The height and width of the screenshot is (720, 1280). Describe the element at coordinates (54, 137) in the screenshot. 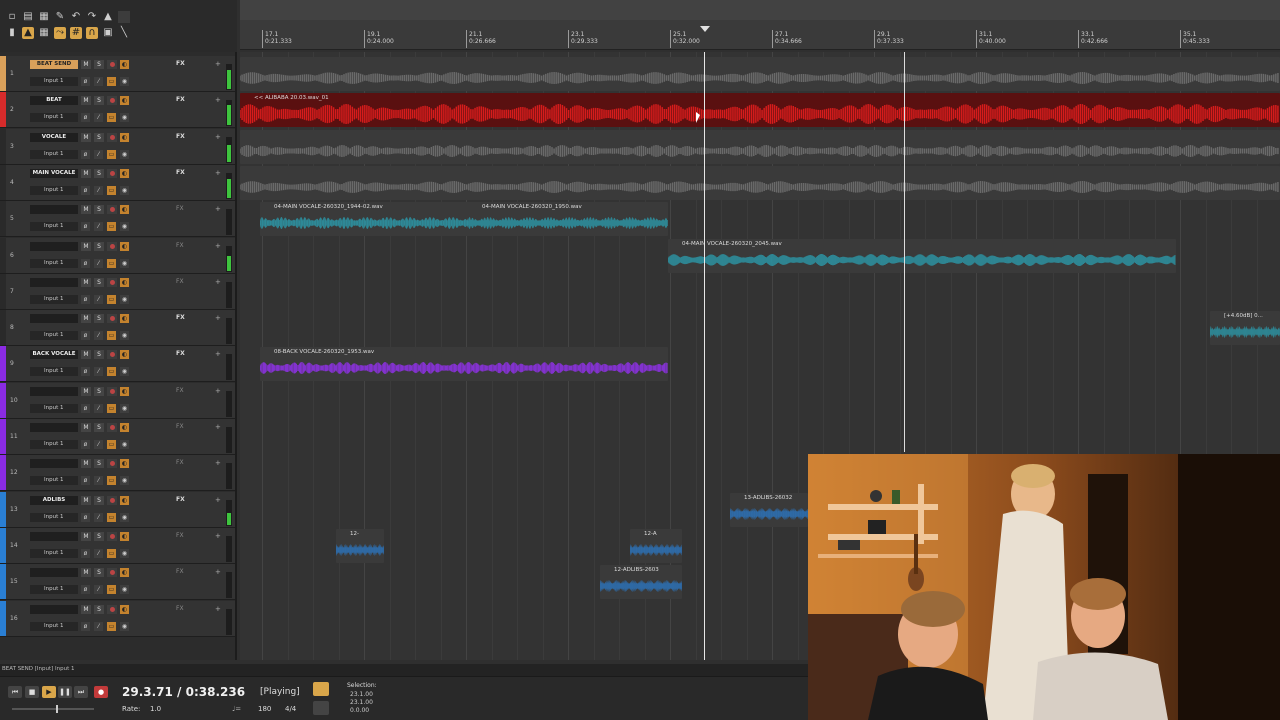

I see `track-name: VOCALE` at that location.